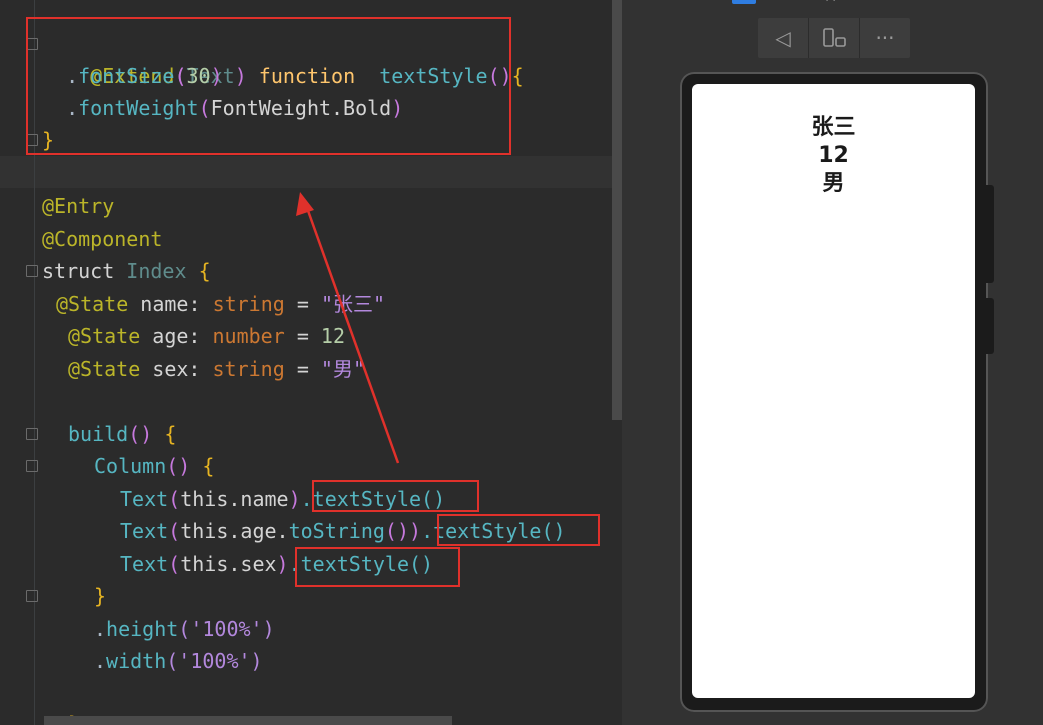  What do you see at coordinates (885, 38) in the screenshot?
I see `more-icon: ···` at bounding box center [885, 38].